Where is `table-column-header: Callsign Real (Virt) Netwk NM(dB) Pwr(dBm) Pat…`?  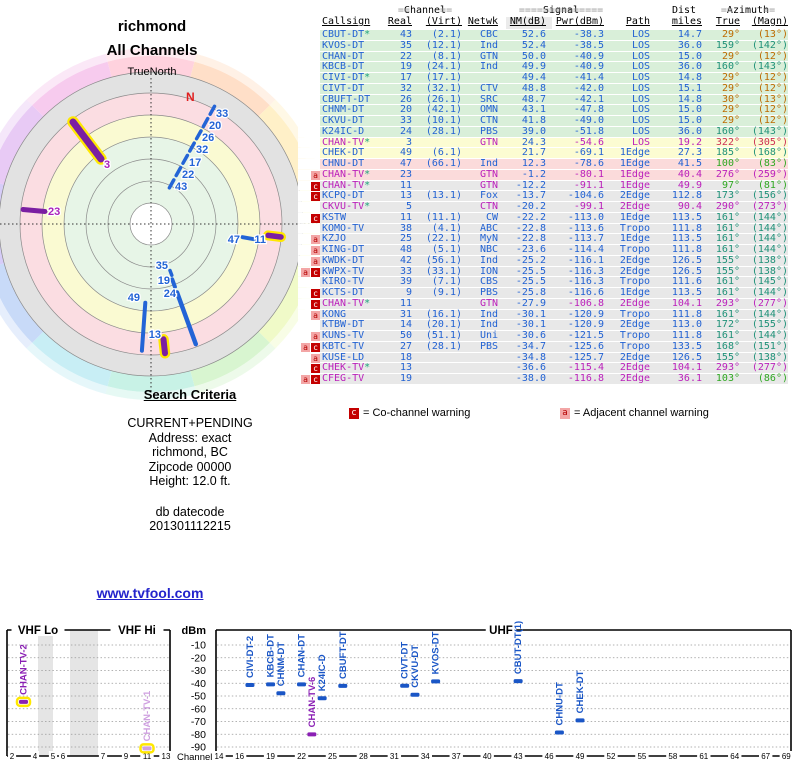
table-column-header: Callsign Real (Virt) Netwk NM(dB) Pwr(dBm) Pat… is located at coordinates (546, 22).